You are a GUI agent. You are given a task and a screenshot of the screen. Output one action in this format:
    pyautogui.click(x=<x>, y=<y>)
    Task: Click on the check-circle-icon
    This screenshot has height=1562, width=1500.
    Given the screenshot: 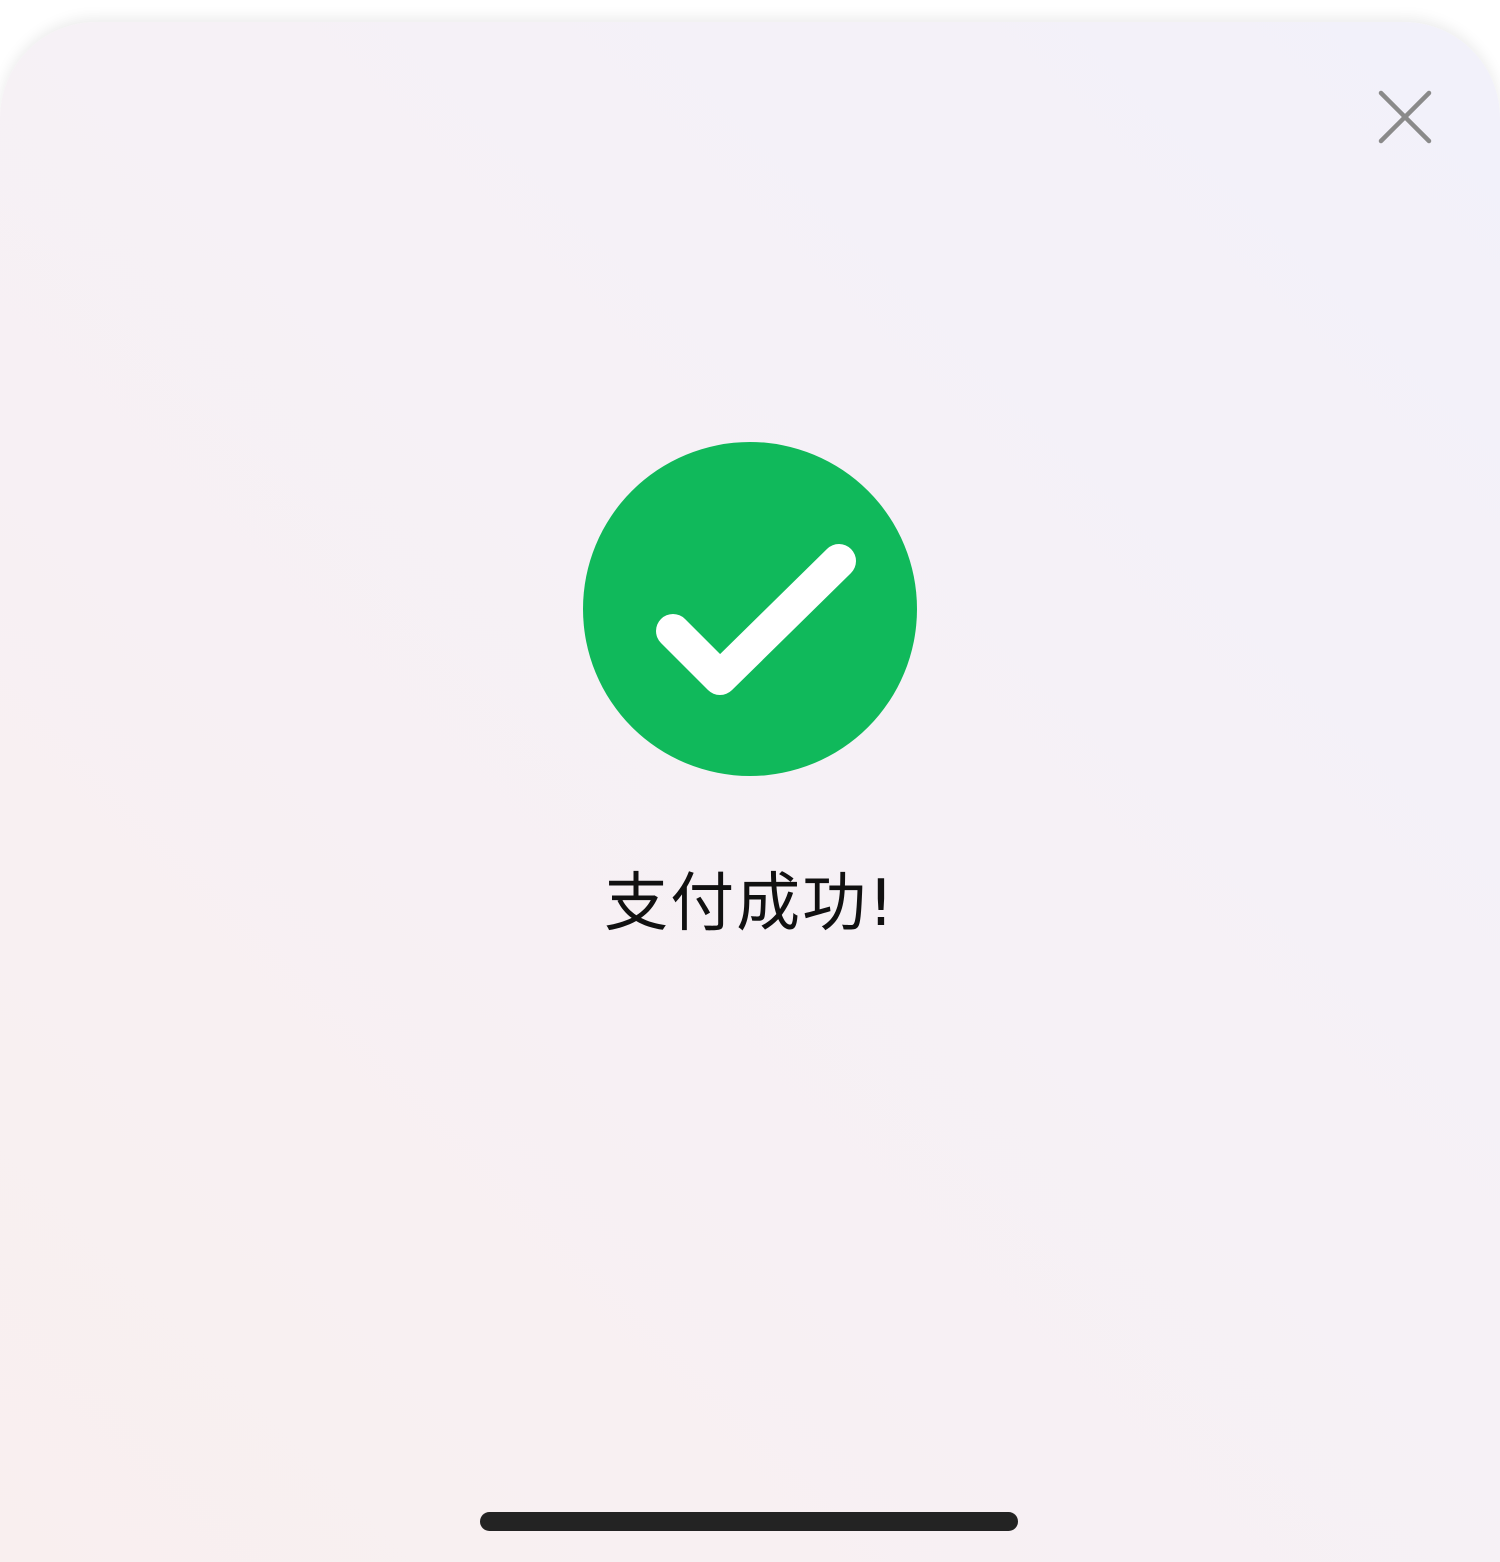 What is the action you would take?
    pyautogui.click(x=750, y=609)
    